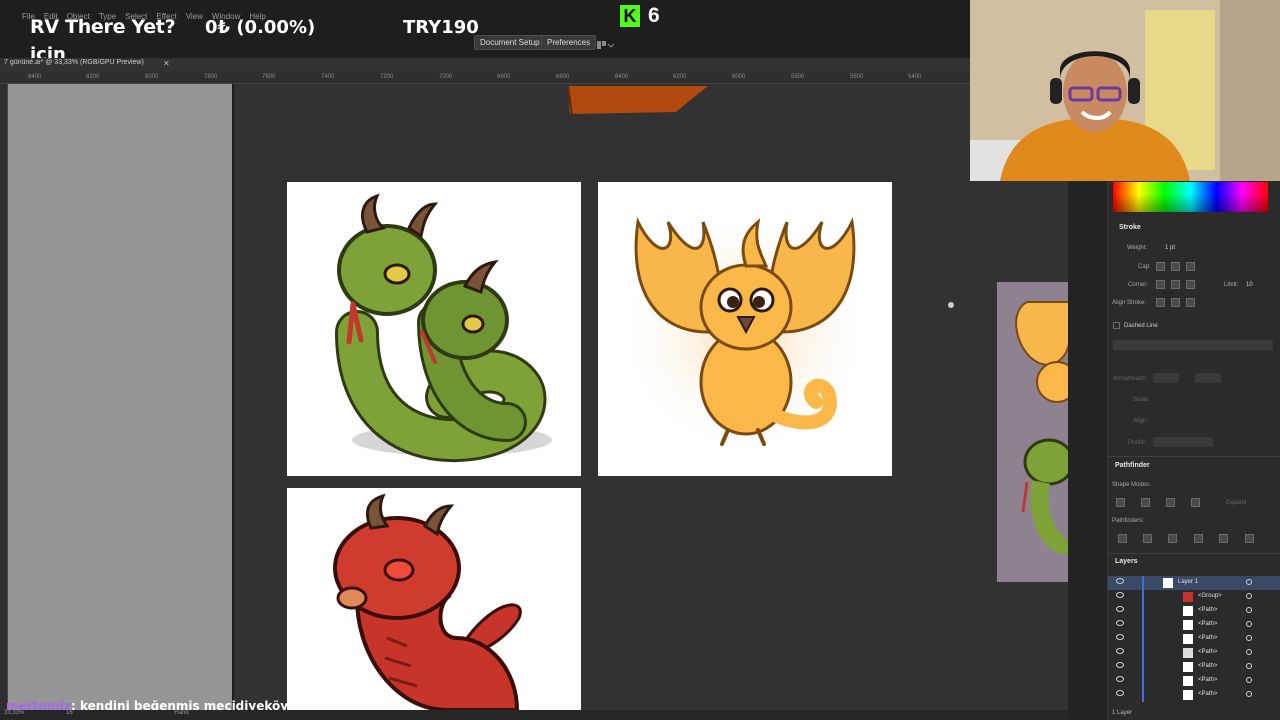 Image resolution: width=1280 pixels, height=720 pixels. I want to click on ruler-tick: 7600, so click(269, 77).